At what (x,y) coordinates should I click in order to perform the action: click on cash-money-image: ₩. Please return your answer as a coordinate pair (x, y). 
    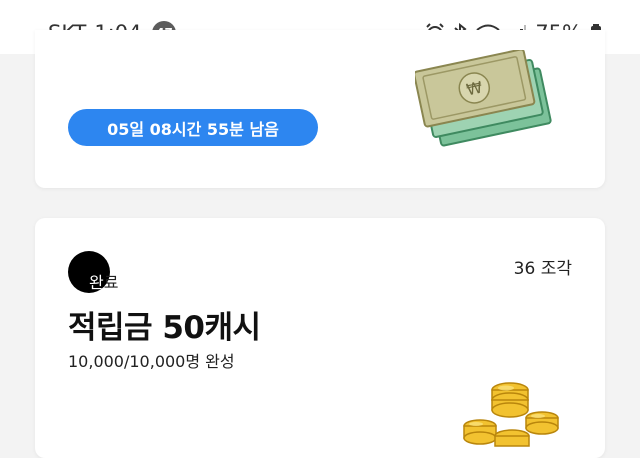
    Looking at the image, I should click on (484, 101).